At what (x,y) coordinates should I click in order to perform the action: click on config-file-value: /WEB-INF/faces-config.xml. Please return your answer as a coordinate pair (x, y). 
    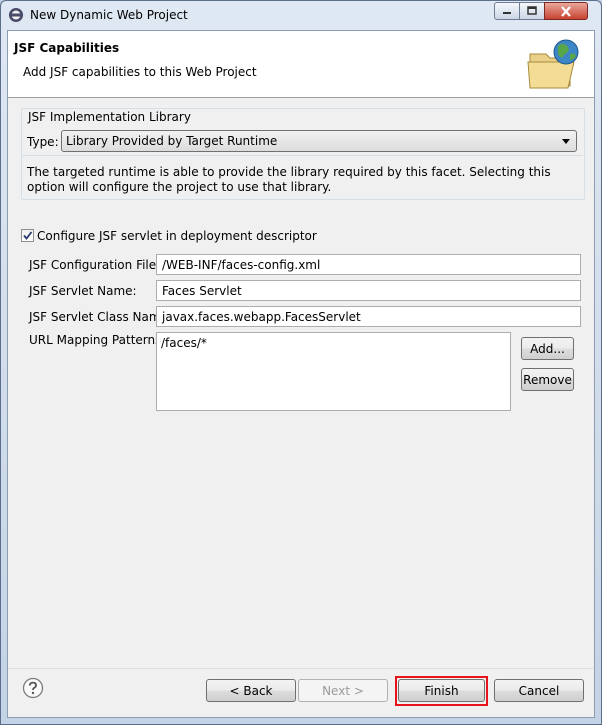
    Looking at the image, I should click on (241, 265).